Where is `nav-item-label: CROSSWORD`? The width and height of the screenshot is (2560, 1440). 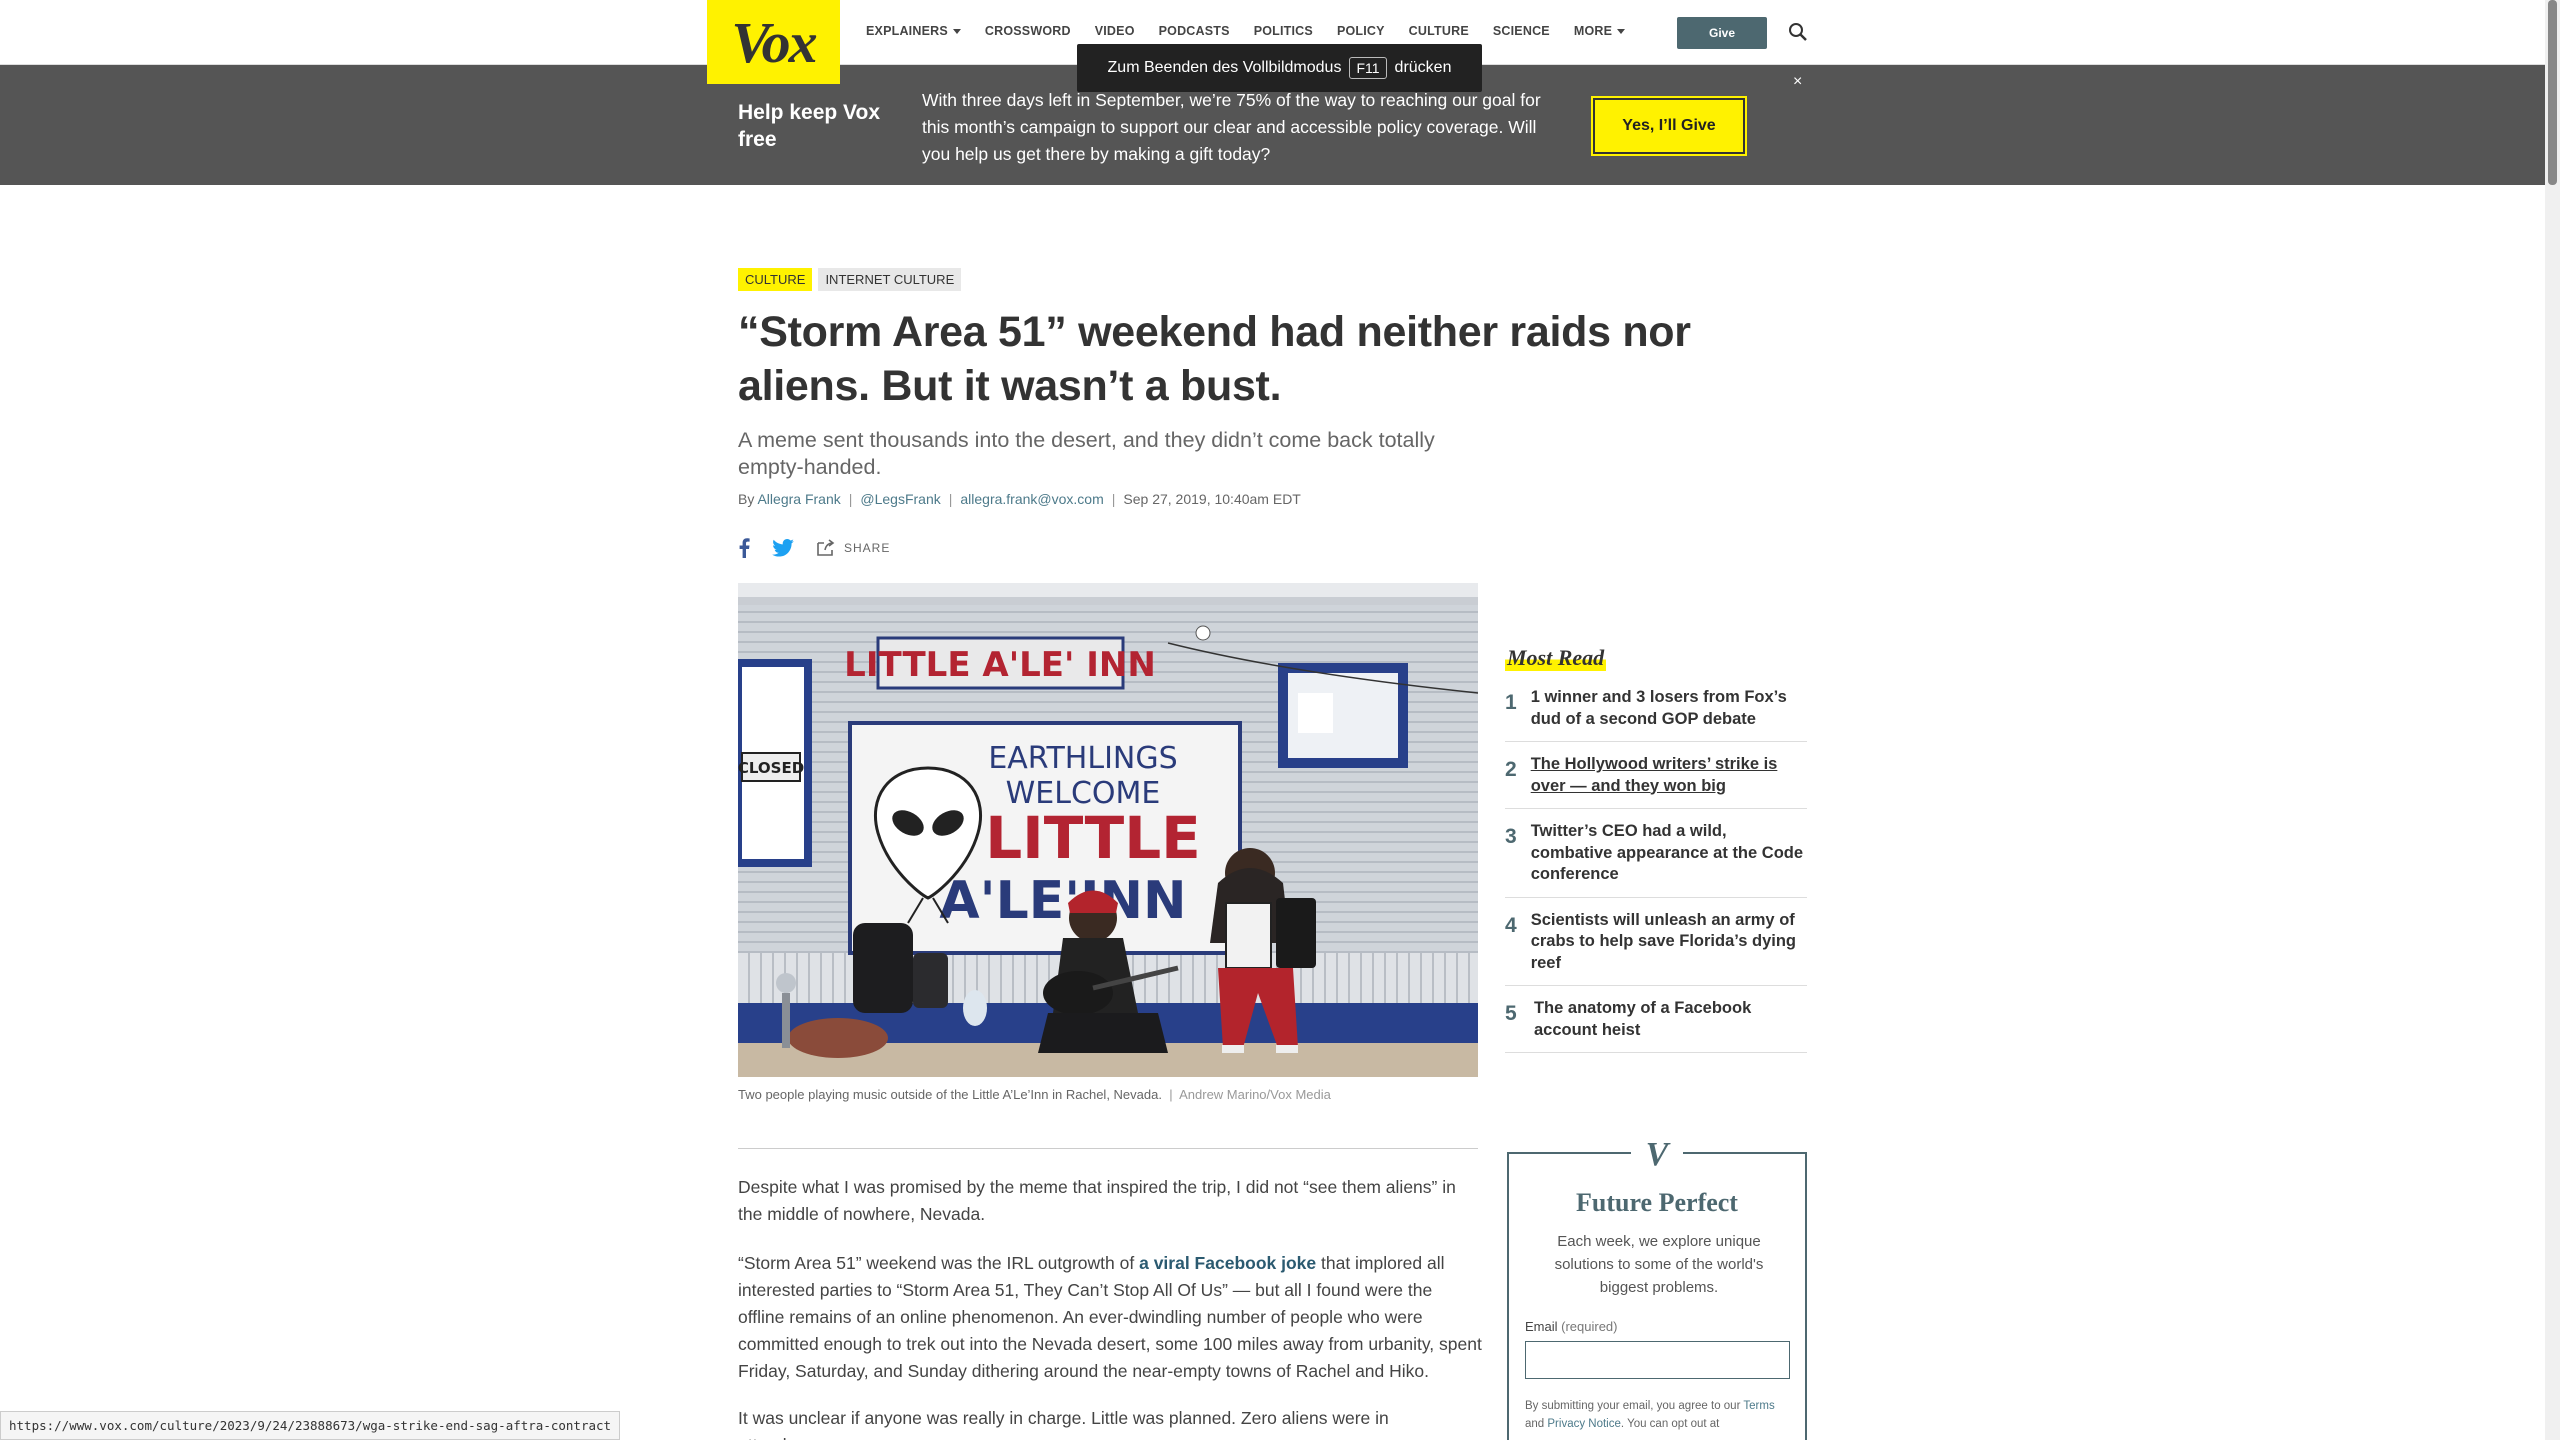
nav-item-label: CROSSWORD is located at coordinates (1027, 31).